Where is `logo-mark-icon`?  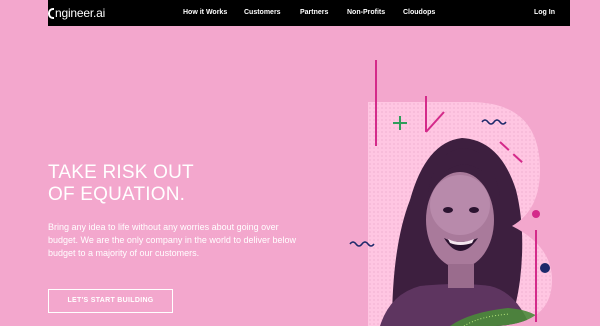 logo-mark-icon is located at coordinates (51, 13).